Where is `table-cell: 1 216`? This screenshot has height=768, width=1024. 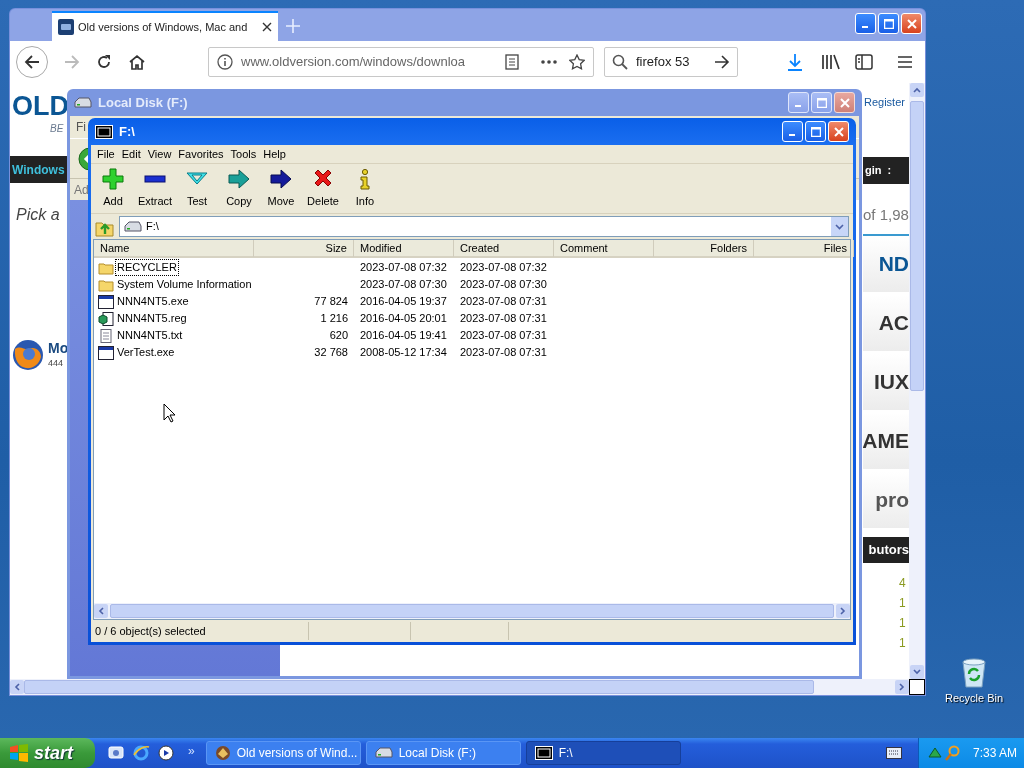 table-cell: 1 216 is located at coordinates (334, 318).